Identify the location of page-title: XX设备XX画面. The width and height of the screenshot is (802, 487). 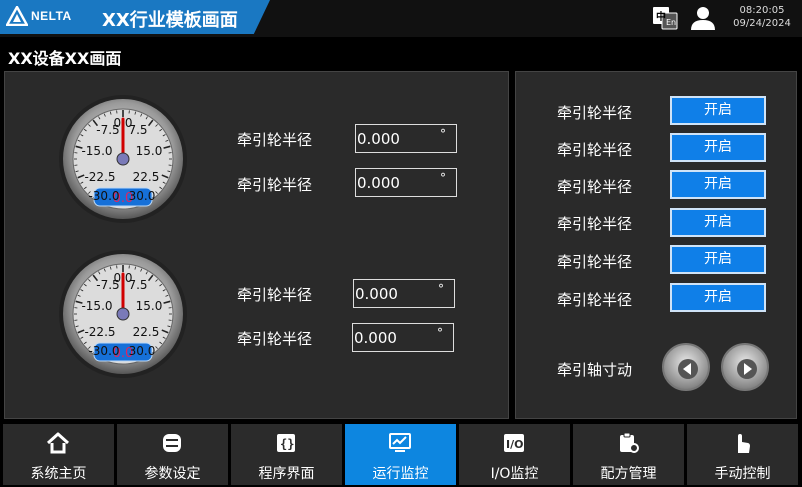
(65, 58).